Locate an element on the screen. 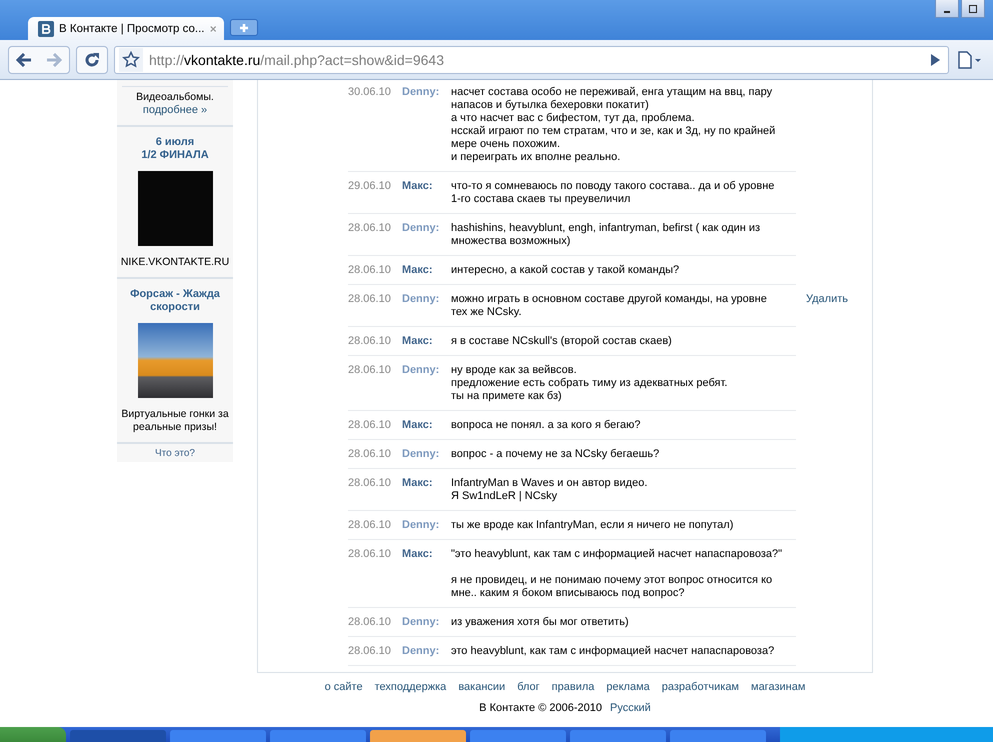 This screenshot has height=742, width=993. page-icon is located at coordinates (970, 59).